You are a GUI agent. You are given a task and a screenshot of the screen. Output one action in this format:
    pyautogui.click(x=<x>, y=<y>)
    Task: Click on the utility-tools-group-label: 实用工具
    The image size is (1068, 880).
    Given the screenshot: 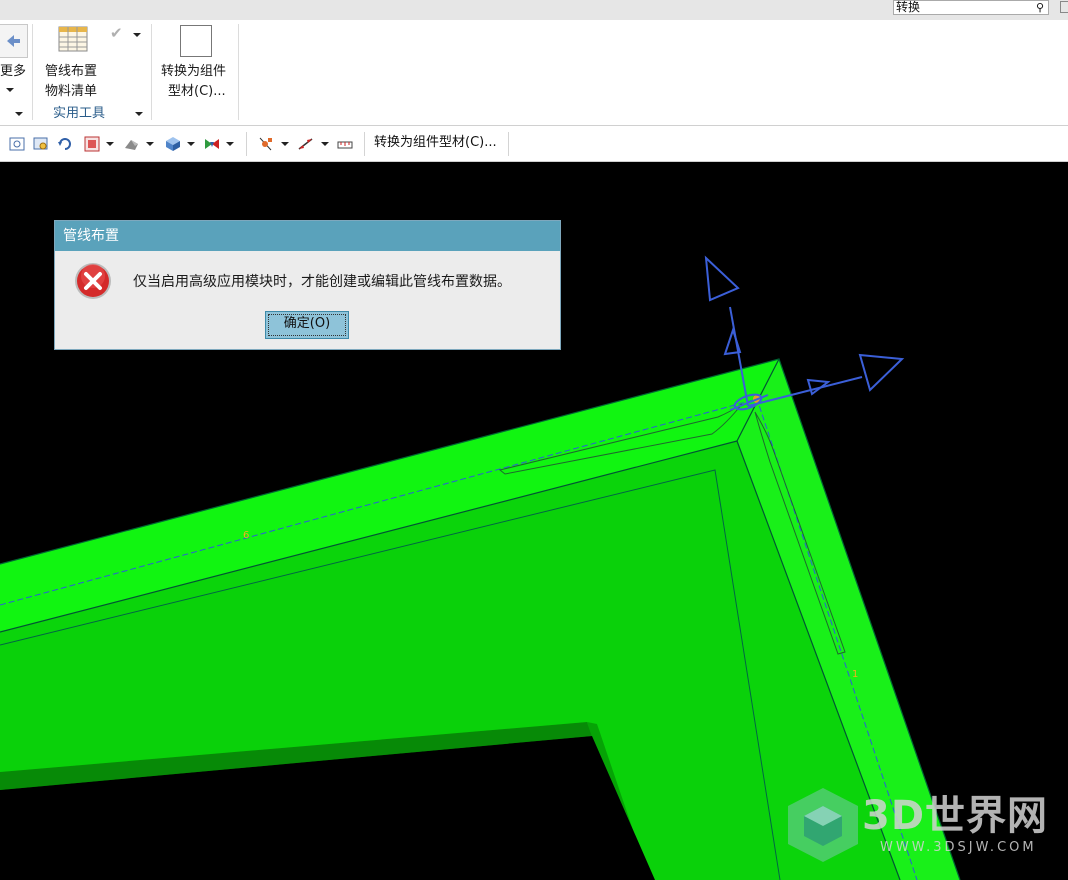 What is the action you would take?
    pyautogui.click(x=79, y=113)
    